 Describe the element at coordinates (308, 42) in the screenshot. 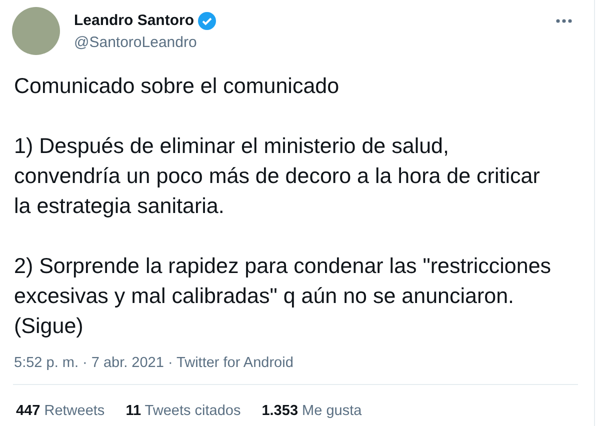

I see `author-handle: @SantoroLeandro` at that location.